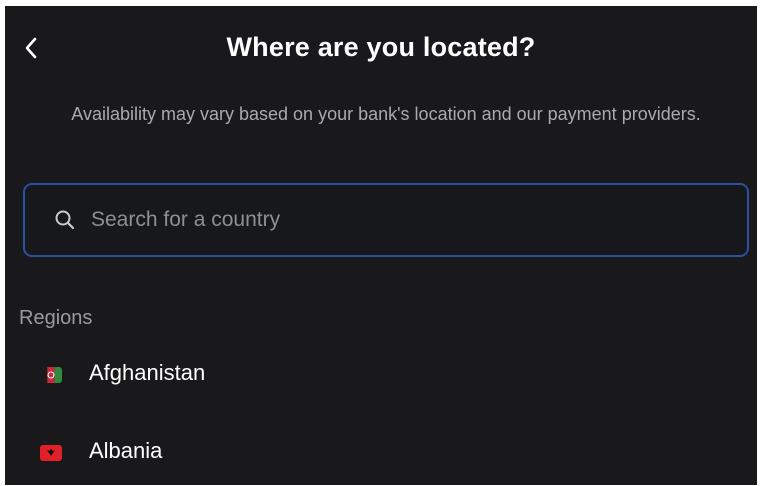 Image resolution: width=762 pixels, height=486 pixels. I want to click on page-title: Where are you located?, so click(381, 47).